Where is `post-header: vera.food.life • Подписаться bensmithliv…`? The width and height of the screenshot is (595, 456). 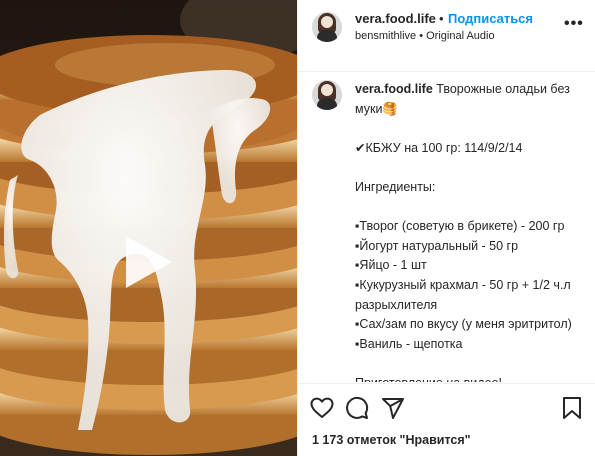
post-header: vera.food.life • Подписаться bensmithliv… is located at coordinates (446, 36).